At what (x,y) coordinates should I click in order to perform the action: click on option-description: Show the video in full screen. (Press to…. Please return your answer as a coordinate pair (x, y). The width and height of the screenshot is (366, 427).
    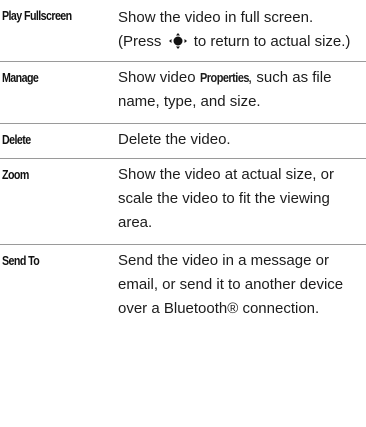
    Looking at the image, I should click on (234, 29).